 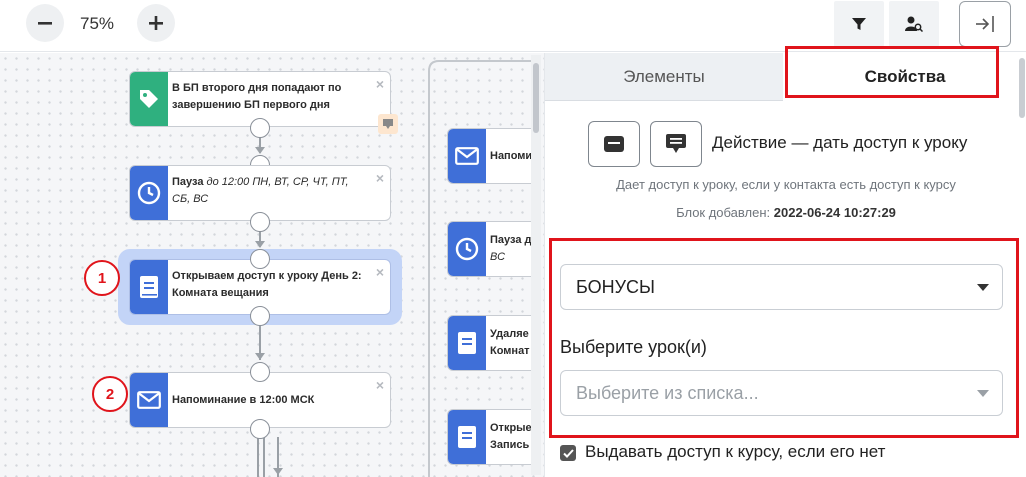 What do you see at coordinates (723, 212) in the screenshot?
I see `added-label: Блок добавлен:` at bounding box center [723, 212].